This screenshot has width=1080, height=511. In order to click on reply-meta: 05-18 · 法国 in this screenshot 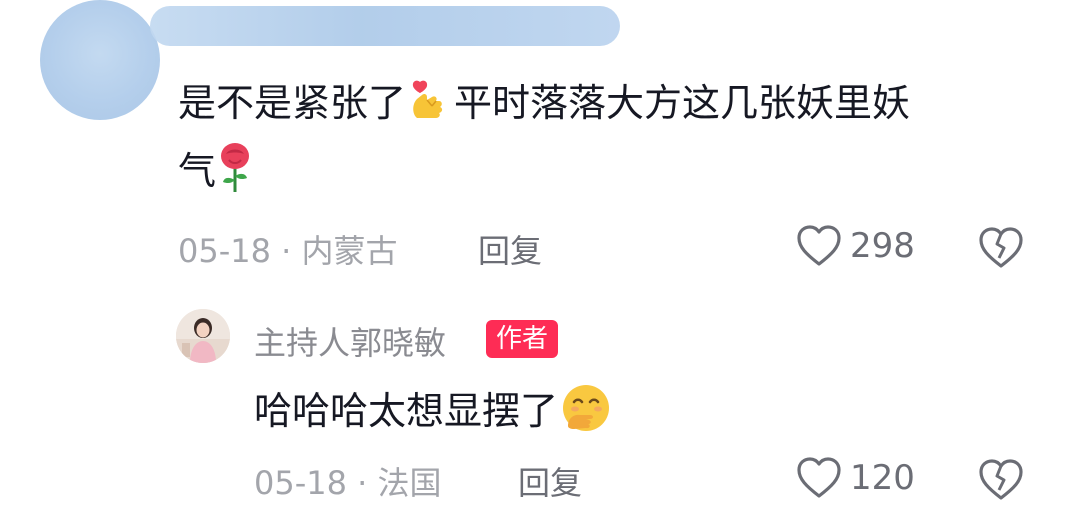, I will do `click(348, 481)`.